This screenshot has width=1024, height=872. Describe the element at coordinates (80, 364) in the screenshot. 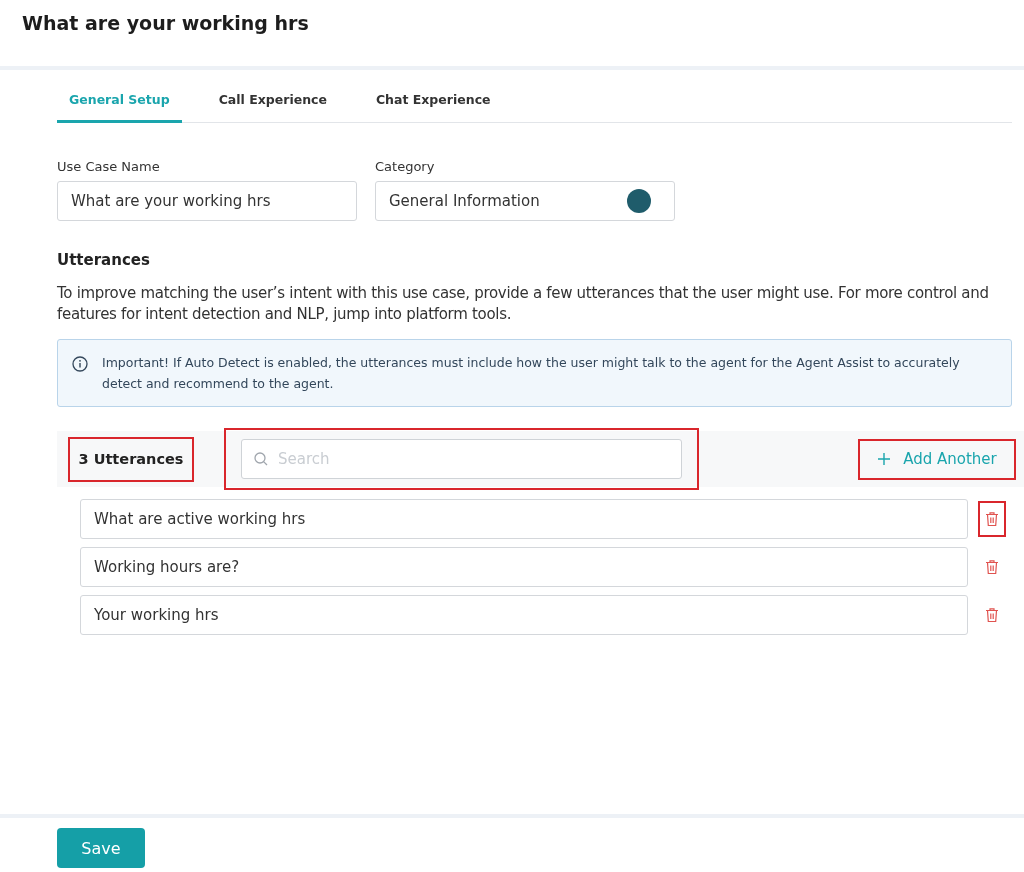

I see `info-icon` at that location.